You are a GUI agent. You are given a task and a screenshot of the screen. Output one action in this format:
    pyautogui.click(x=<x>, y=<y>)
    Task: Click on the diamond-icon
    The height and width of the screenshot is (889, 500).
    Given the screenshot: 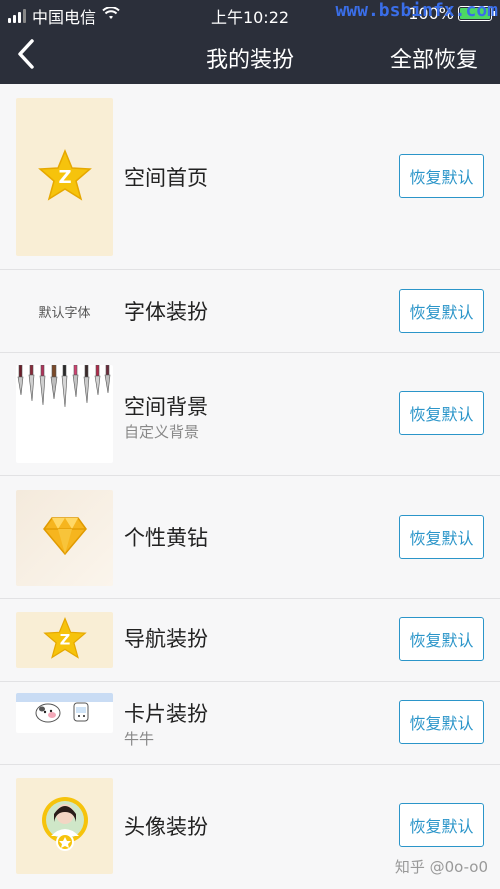 What is the action you would take?
    pyautogui.click(x=65, y=538)
    